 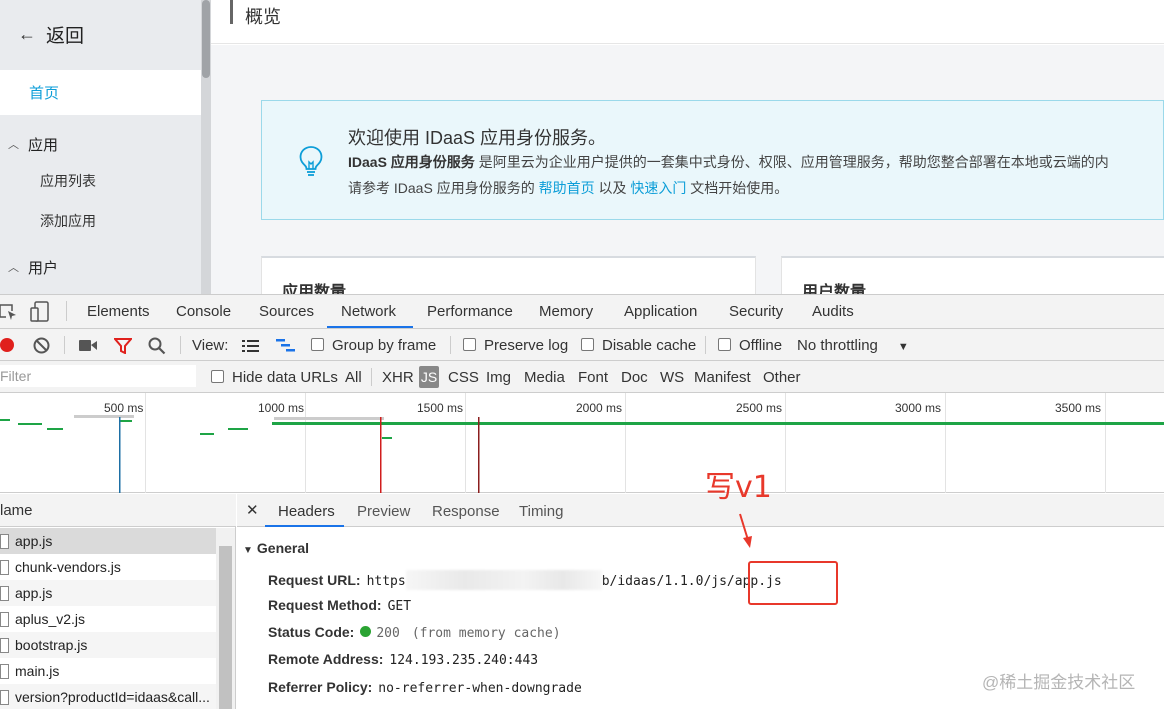 I want to click on inspect-element-icon, so click(x=9, y=312).